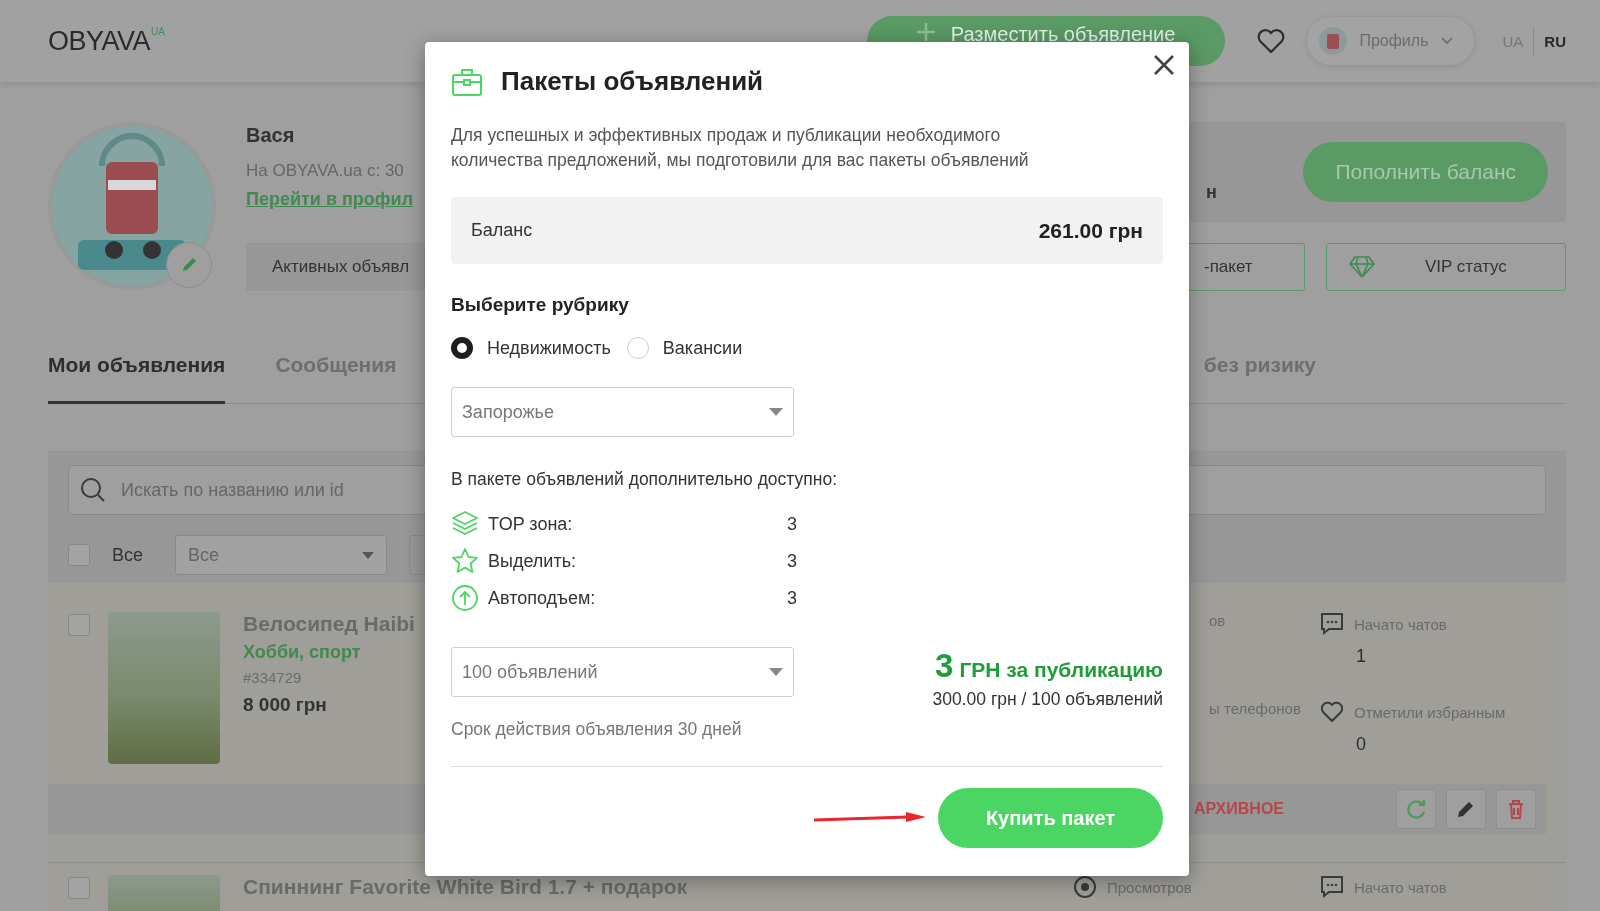 The height and width of the screenshot is (911, 1600). I want to click on extras-heading: В пакете объявлений дополнительно доступно:, so click(645, 479).